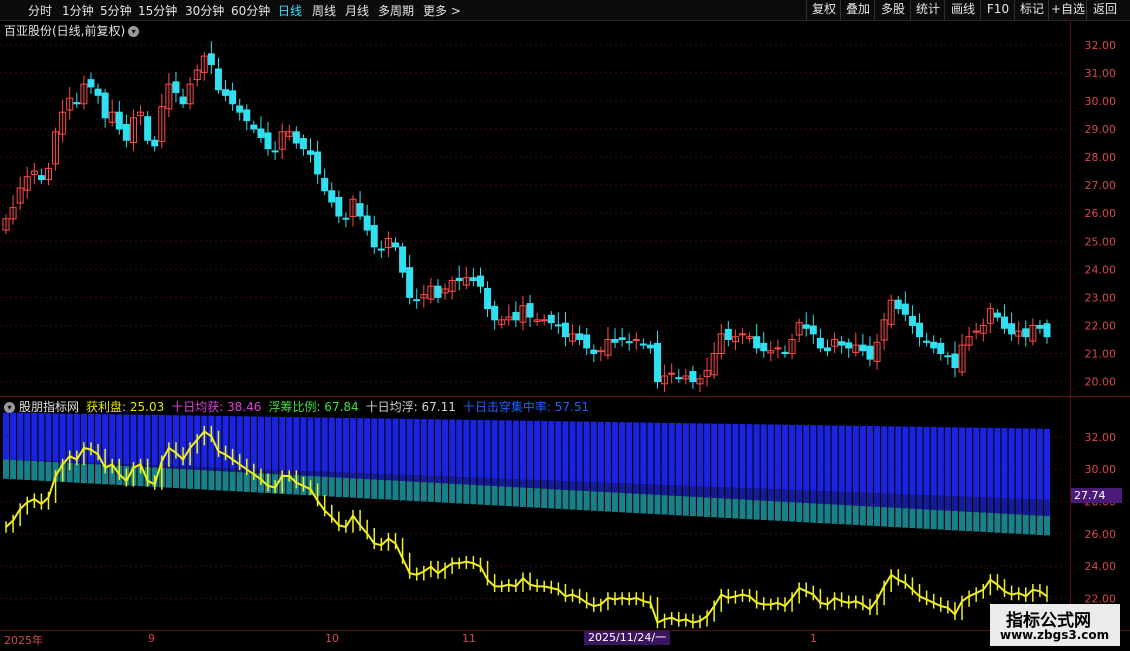 The width and height of the screenshot is (1130, 651). What do you see at coordinates (1126, 199) in the screenshot?
I see `right-panel-text` at bounding box center [1126, 199].